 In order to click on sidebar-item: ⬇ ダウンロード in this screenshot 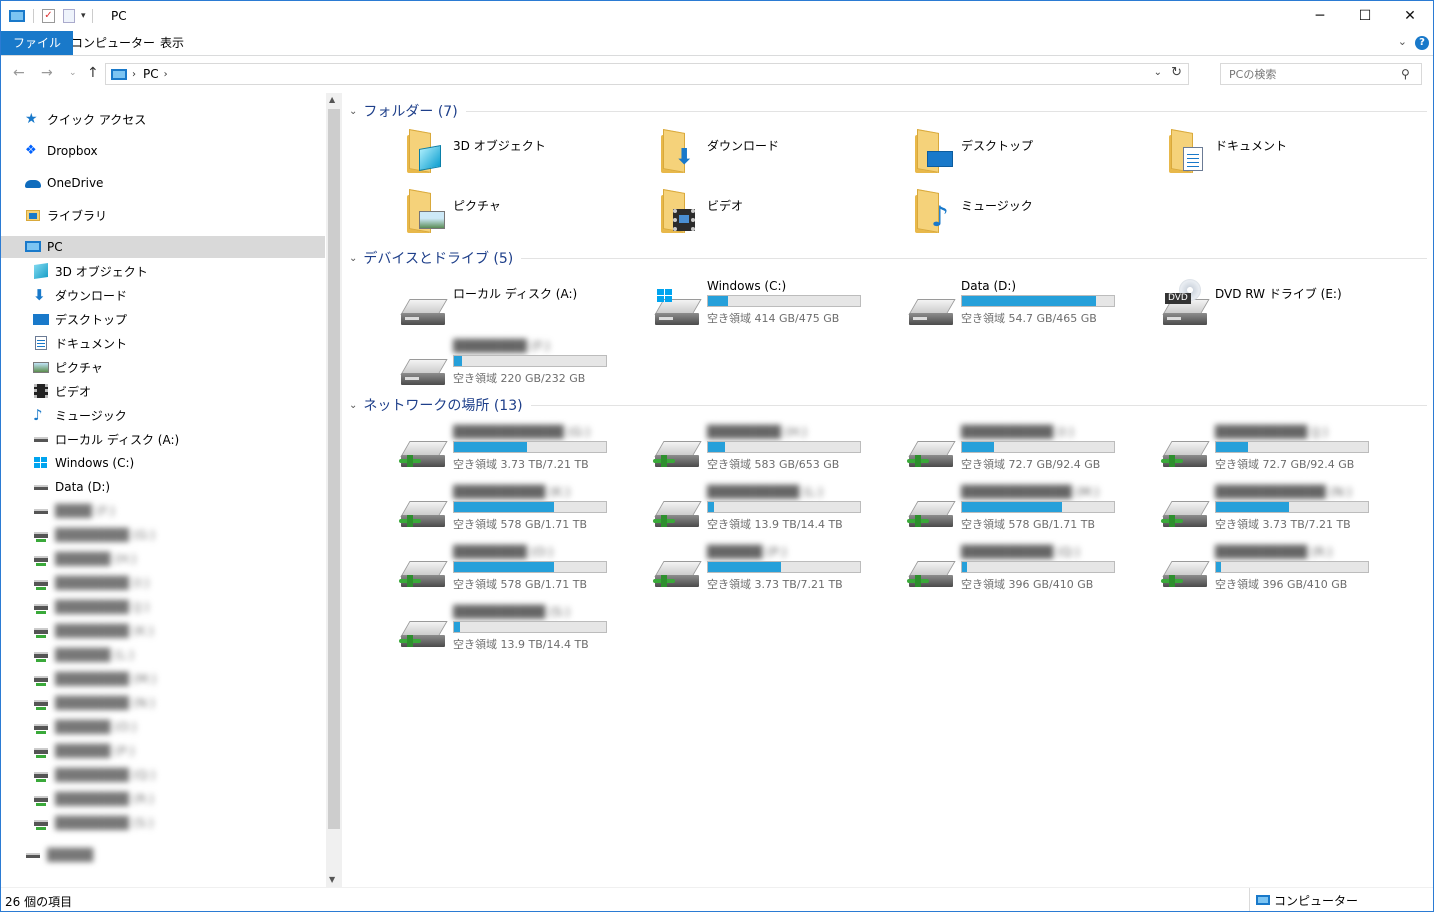, I will do `click(163, 295)`.